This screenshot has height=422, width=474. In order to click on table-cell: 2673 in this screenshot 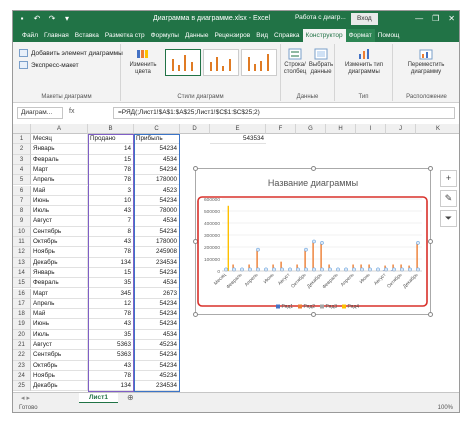, I will do `click(157, 293)`.